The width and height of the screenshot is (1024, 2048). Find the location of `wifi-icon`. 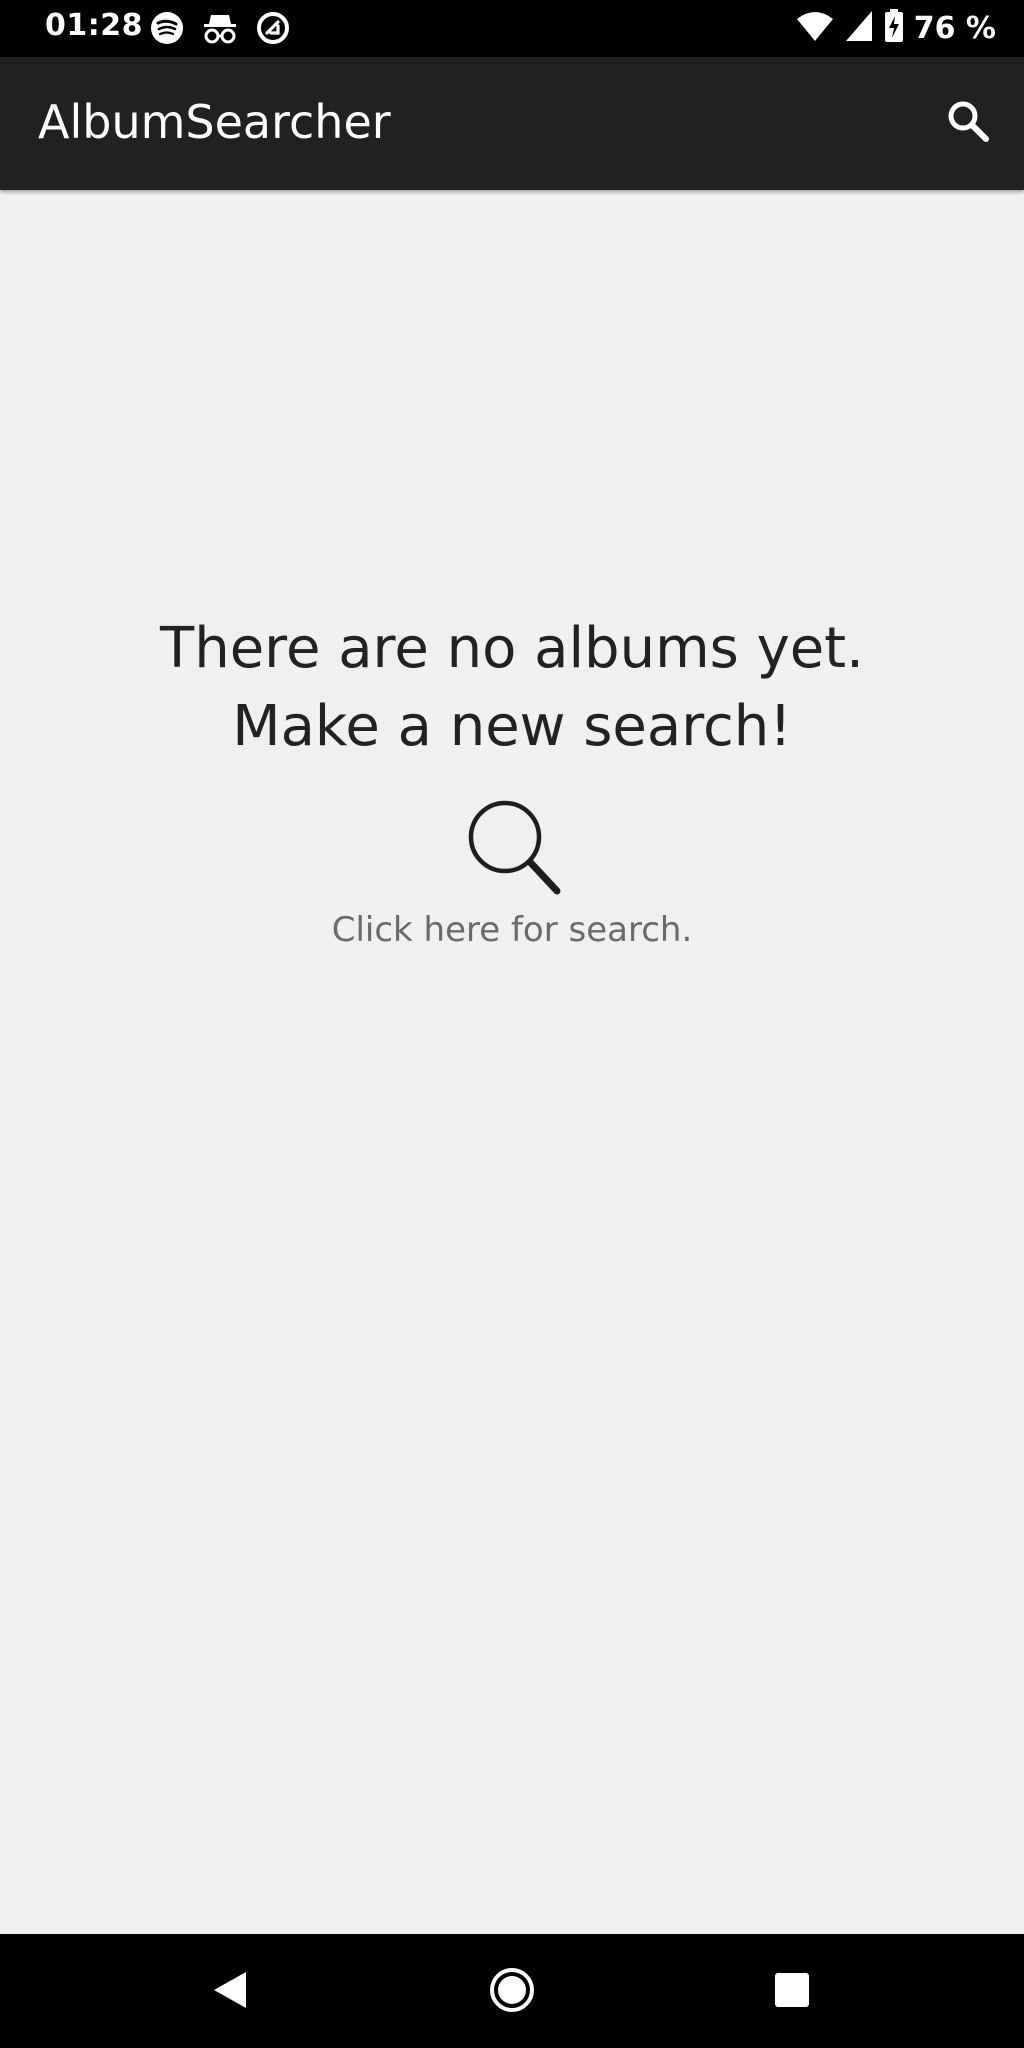

wifi-icon is located at coordinates (815, 28).